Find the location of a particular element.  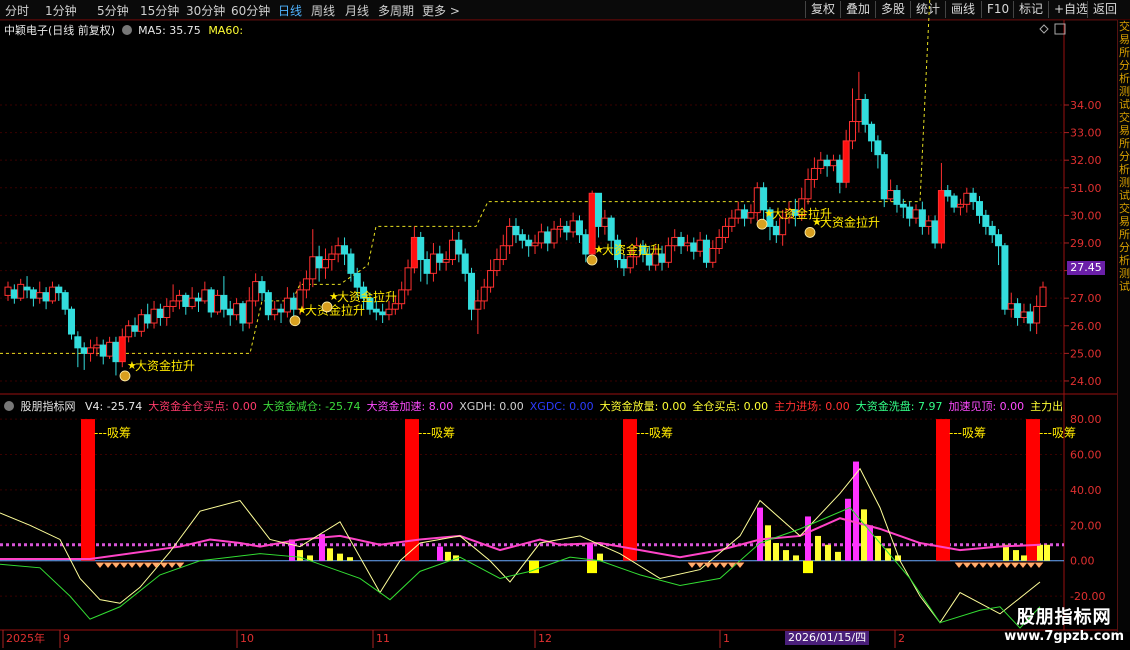

y-tick-label: 24.00 is located at coordinates (1086, 381).